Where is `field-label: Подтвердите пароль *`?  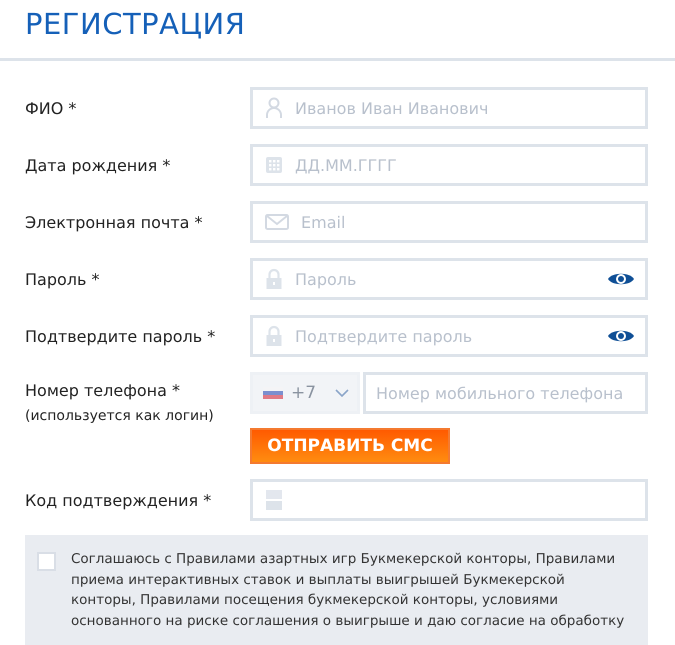 field-label: Подтвердите пароль * is located at coordinates (120, 336).